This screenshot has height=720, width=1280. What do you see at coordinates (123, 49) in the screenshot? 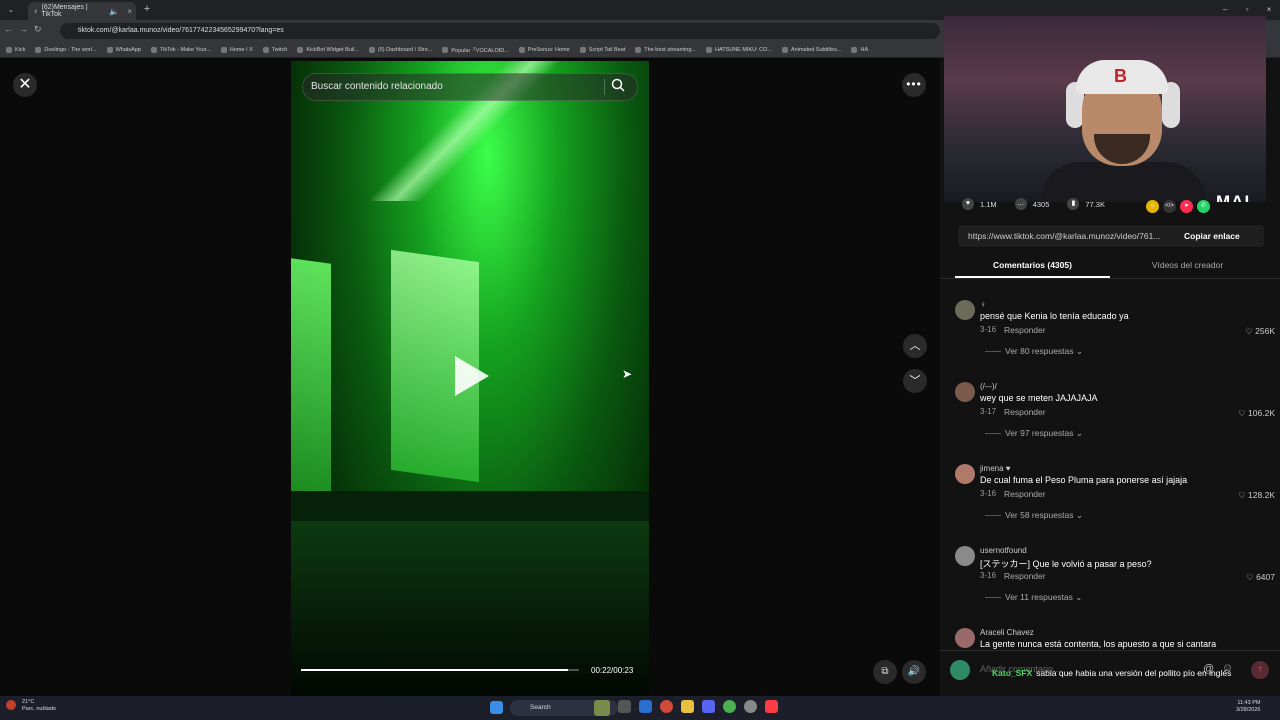
I see `bookmark-item: WhatsApp` at bounding box center [123, 49].